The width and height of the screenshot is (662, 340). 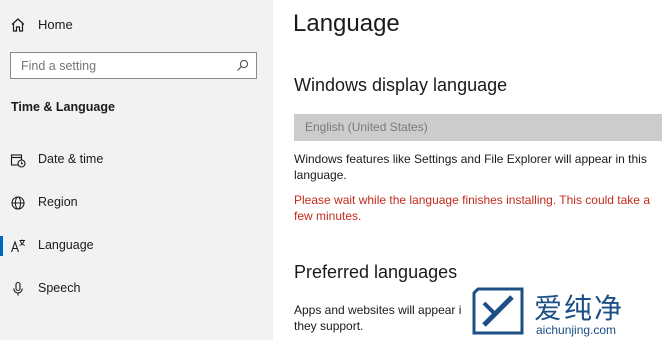 What do you see at coordinates (55, 24) in the screenshot?
I see `home-label: Home` at bounding box center [55, 24].